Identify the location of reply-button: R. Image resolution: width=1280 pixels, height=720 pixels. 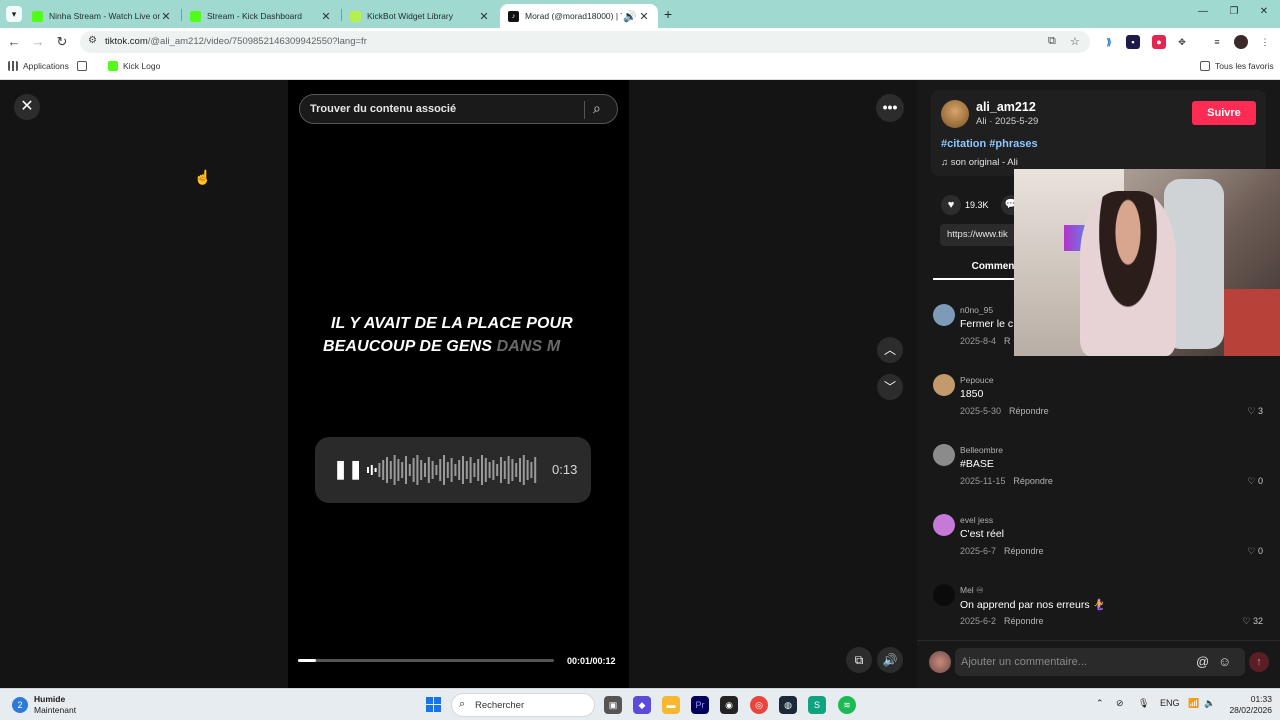
(1007, 341).